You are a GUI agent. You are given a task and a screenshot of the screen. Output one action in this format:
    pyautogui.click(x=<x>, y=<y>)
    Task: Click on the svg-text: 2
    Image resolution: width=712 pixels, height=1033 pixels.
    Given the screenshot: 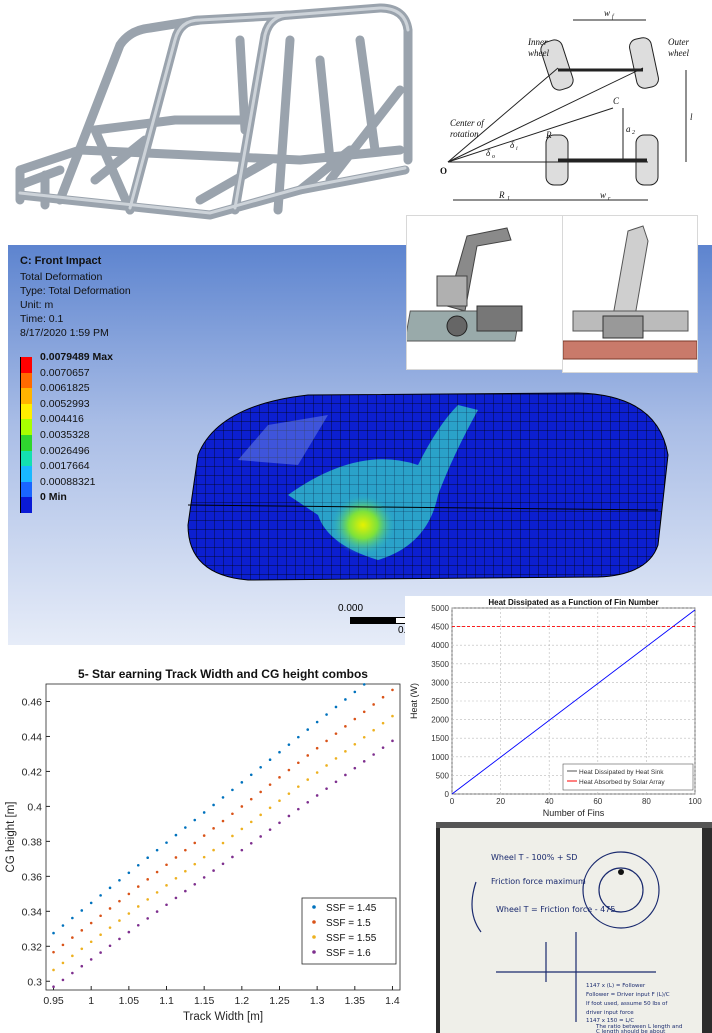 What is the action you would take?
    pyautogui.click(x=633, y=133)
    